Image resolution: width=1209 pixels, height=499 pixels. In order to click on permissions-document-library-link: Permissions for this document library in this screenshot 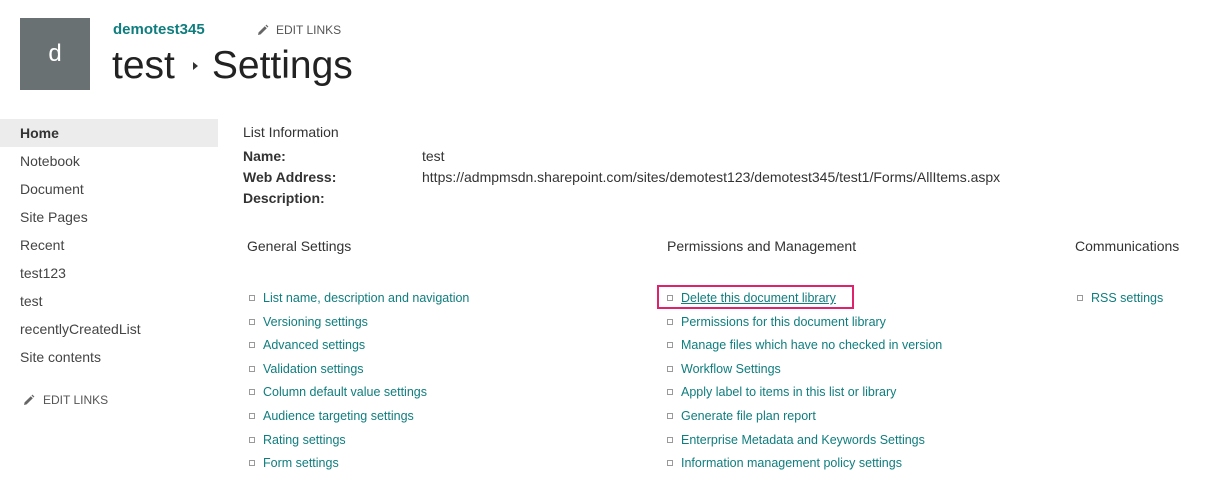, I will do `click(783, 322)`.